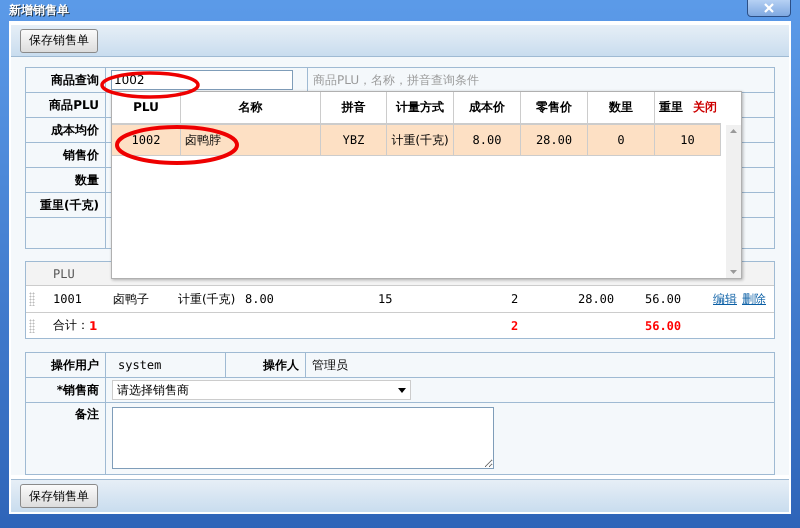 The height and width of the screenshot is (528, 800). I want to click on table-cell: 28.00, so click(554, 140).